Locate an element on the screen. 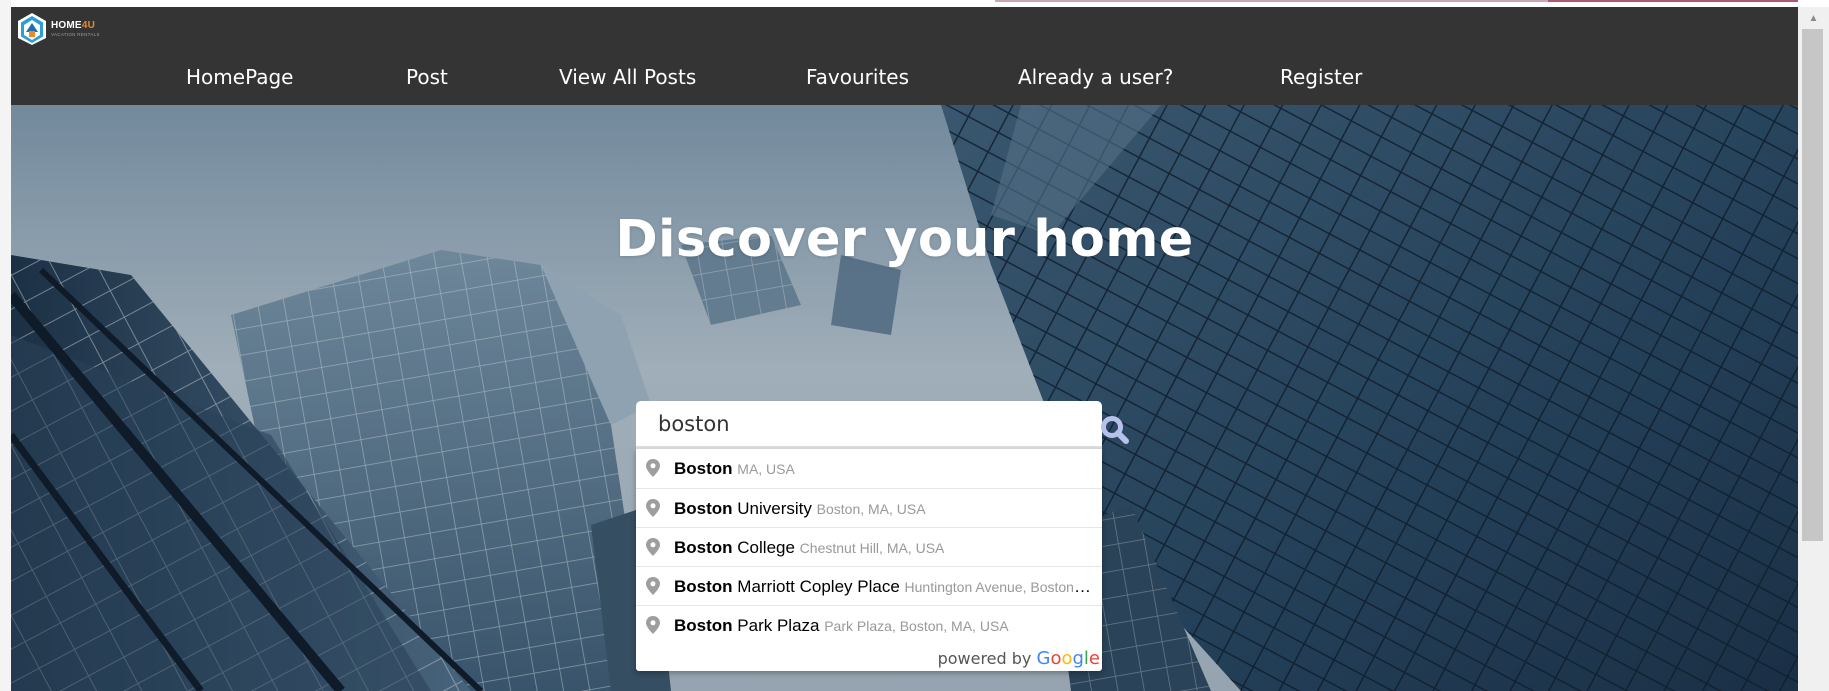  powered-by-google: powered by Google is located at coordinates (1019, 658).